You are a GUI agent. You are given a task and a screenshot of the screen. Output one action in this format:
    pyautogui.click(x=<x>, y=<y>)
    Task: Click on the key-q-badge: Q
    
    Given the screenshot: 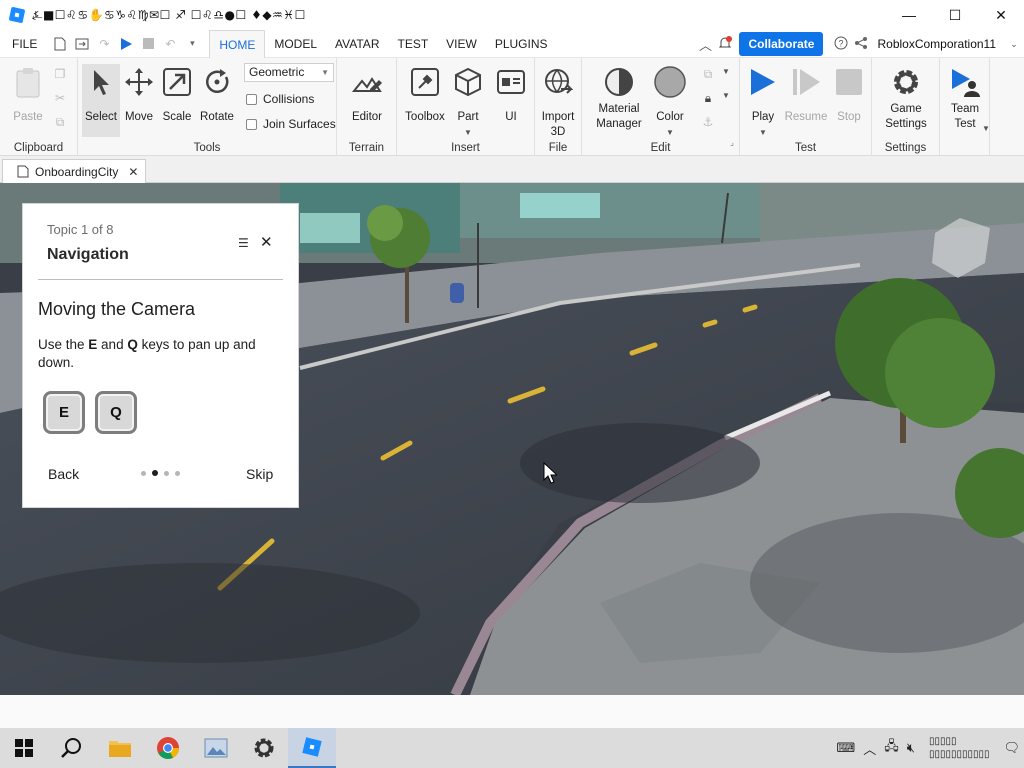 What is the action you would take?
    pyautogui.click(x=116, y=412)
    